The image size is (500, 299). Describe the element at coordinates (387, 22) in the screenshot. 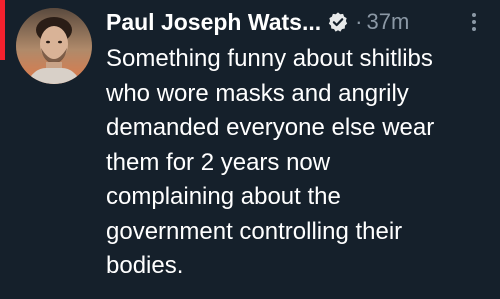

I see `timestamp: 37m` at that location.